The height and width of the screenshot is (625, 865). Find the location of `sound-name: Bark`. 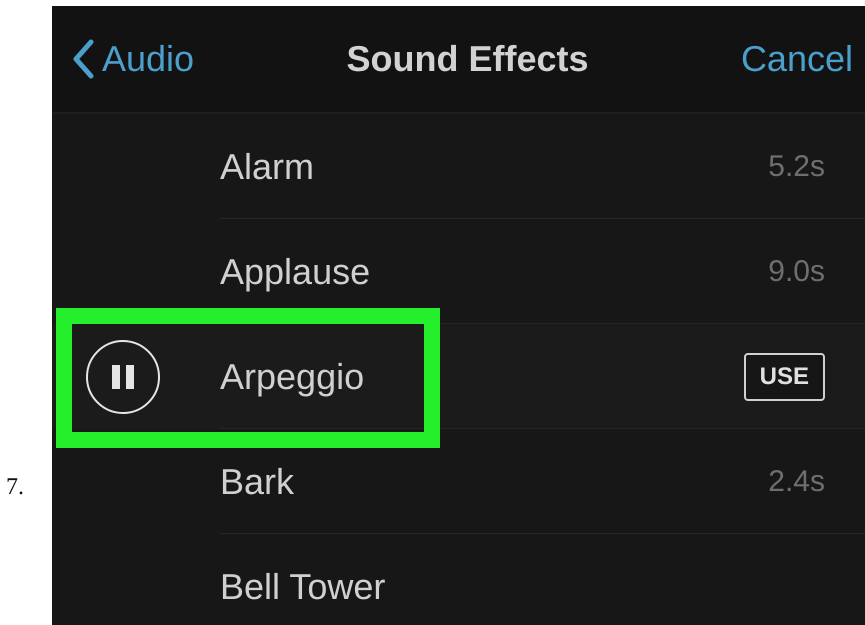

sound-name: Bark is located at coordinates (258, 481).